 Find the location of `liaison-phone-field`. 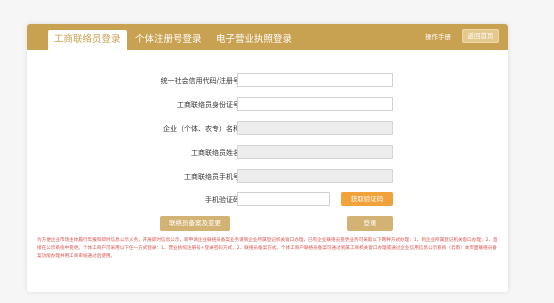

liaison-phone-field is located at coordinates (315, 176).